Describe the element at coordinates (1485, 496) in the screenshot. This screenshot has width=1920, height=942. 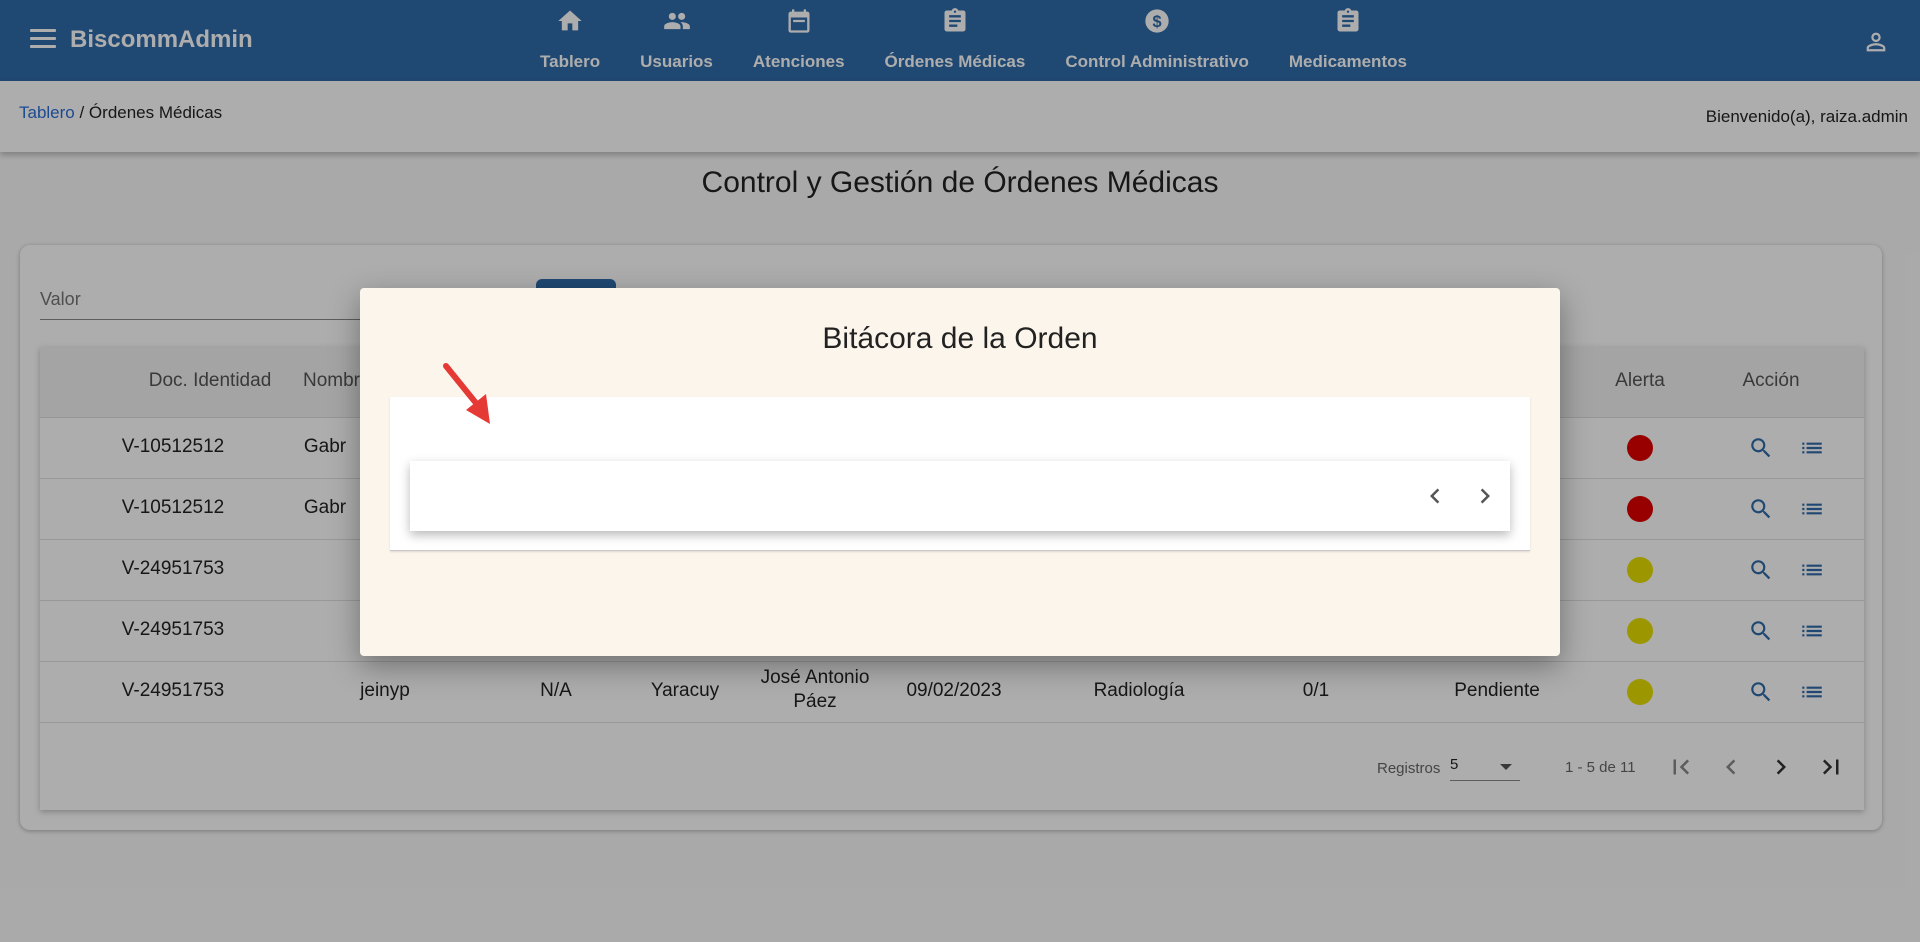
I see `chevron-right-icon` at that location.